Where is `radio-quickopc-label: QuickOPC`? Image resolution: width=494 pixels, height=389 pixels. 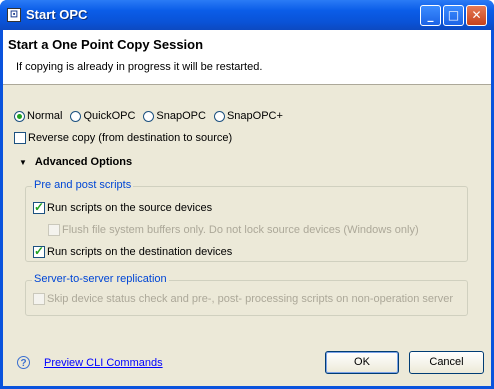
radio-quickopc-label: QuickOPC is located at coordinates (109, 116).